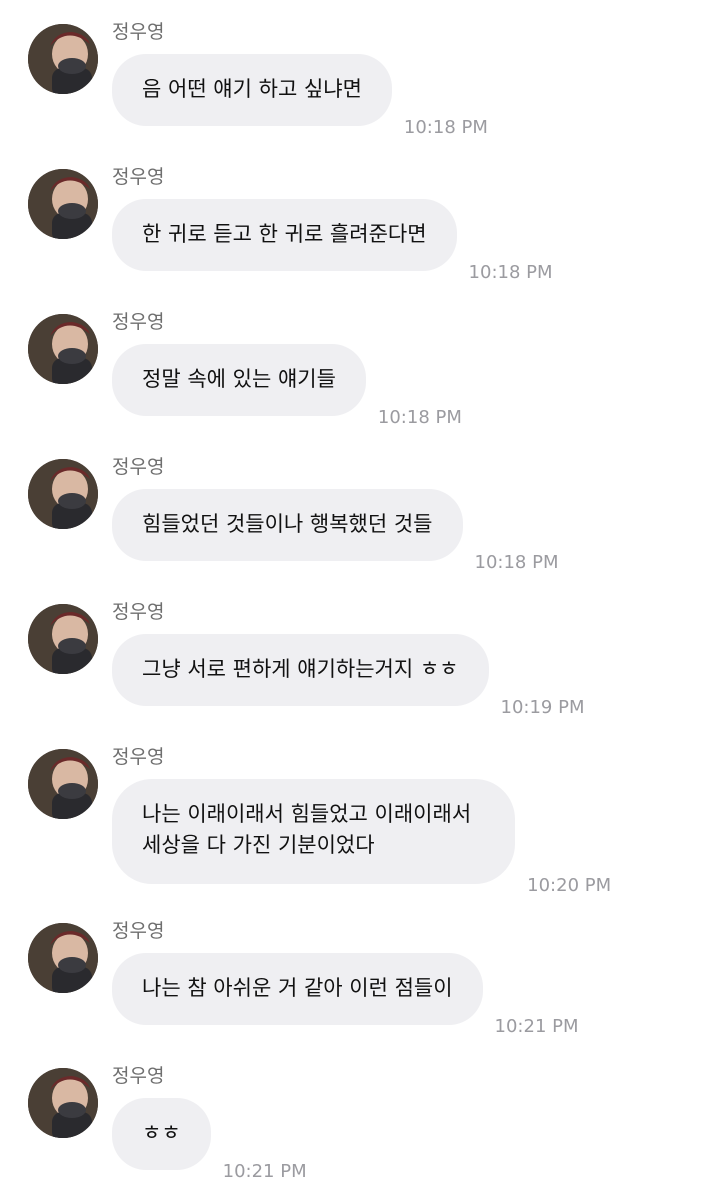 Image resolution: width=719 pixels, height=1200 pixels. I want to click on message-time: 10:20 PM, so click(569, 885).